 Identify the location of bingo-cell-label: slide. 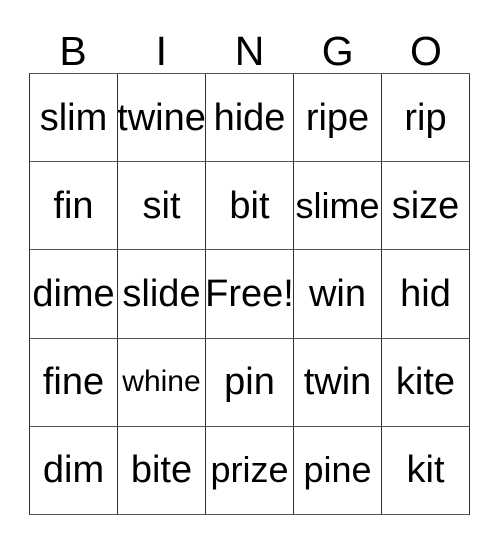
(161, 294).